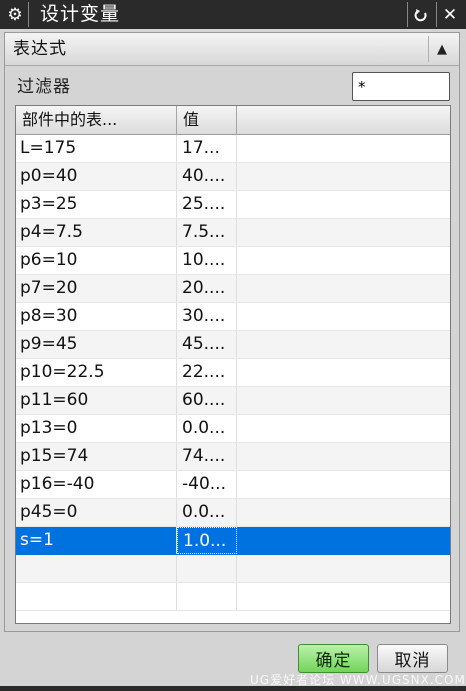  I want to click on column-header-value: 值, so click(207, 120).